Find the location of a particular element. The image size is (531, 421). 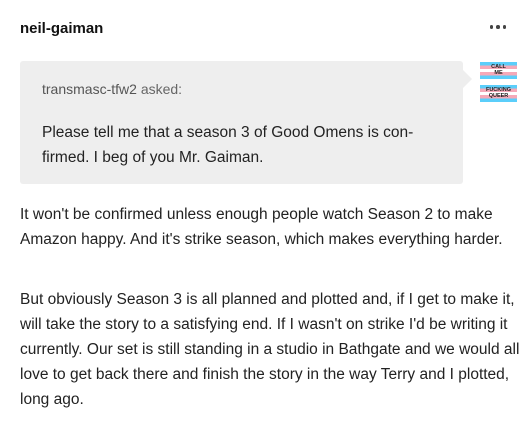

asker-avatar: CALL ME FUCKING QUEER is located at coordinates (498, 82).